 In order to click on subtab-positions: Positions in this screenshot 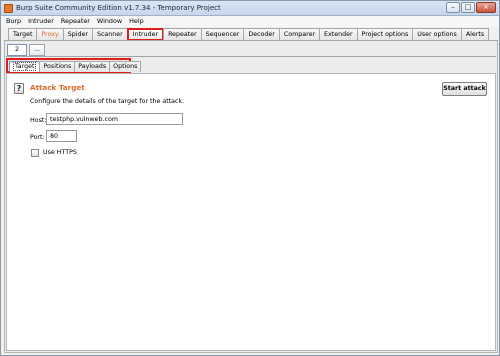, I will do `click(57, 66)`.